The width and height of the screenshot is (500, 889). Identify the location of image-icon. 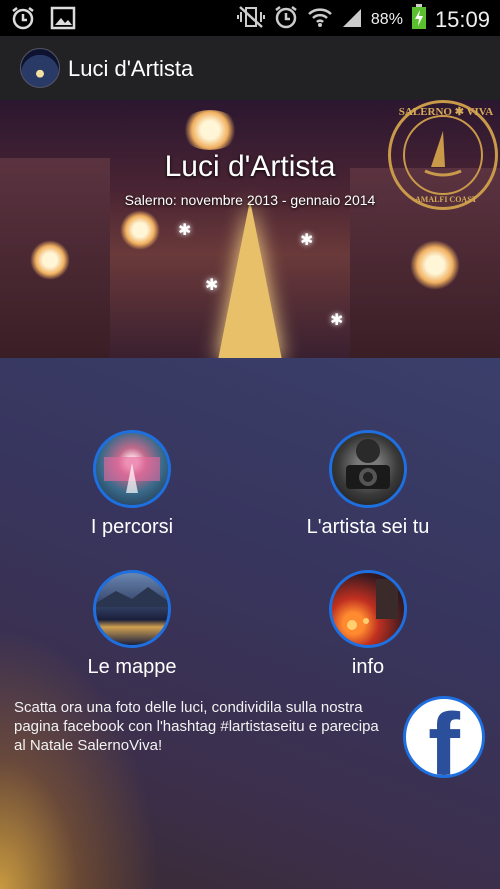
(63, 20).